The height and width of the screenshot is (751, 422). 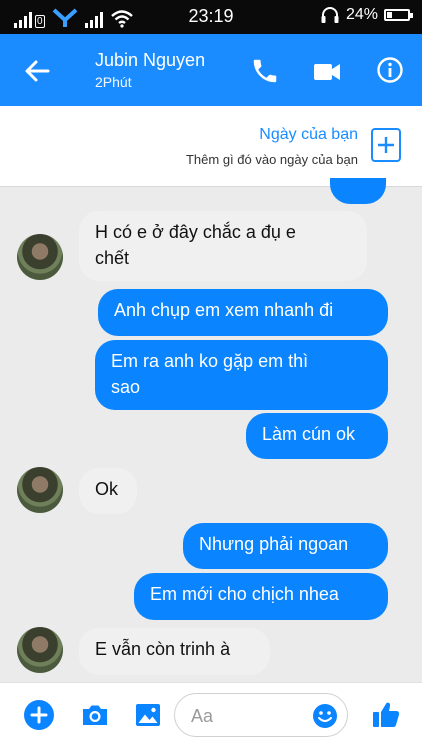 I want to click on message-text: Nhưng phải ngoan, so click(x=274, y=544).